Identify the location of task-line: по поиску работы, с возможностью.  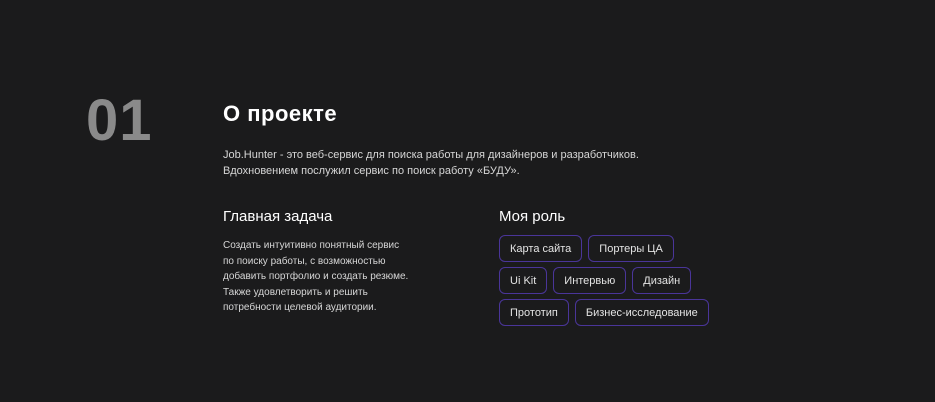
(304, 261).